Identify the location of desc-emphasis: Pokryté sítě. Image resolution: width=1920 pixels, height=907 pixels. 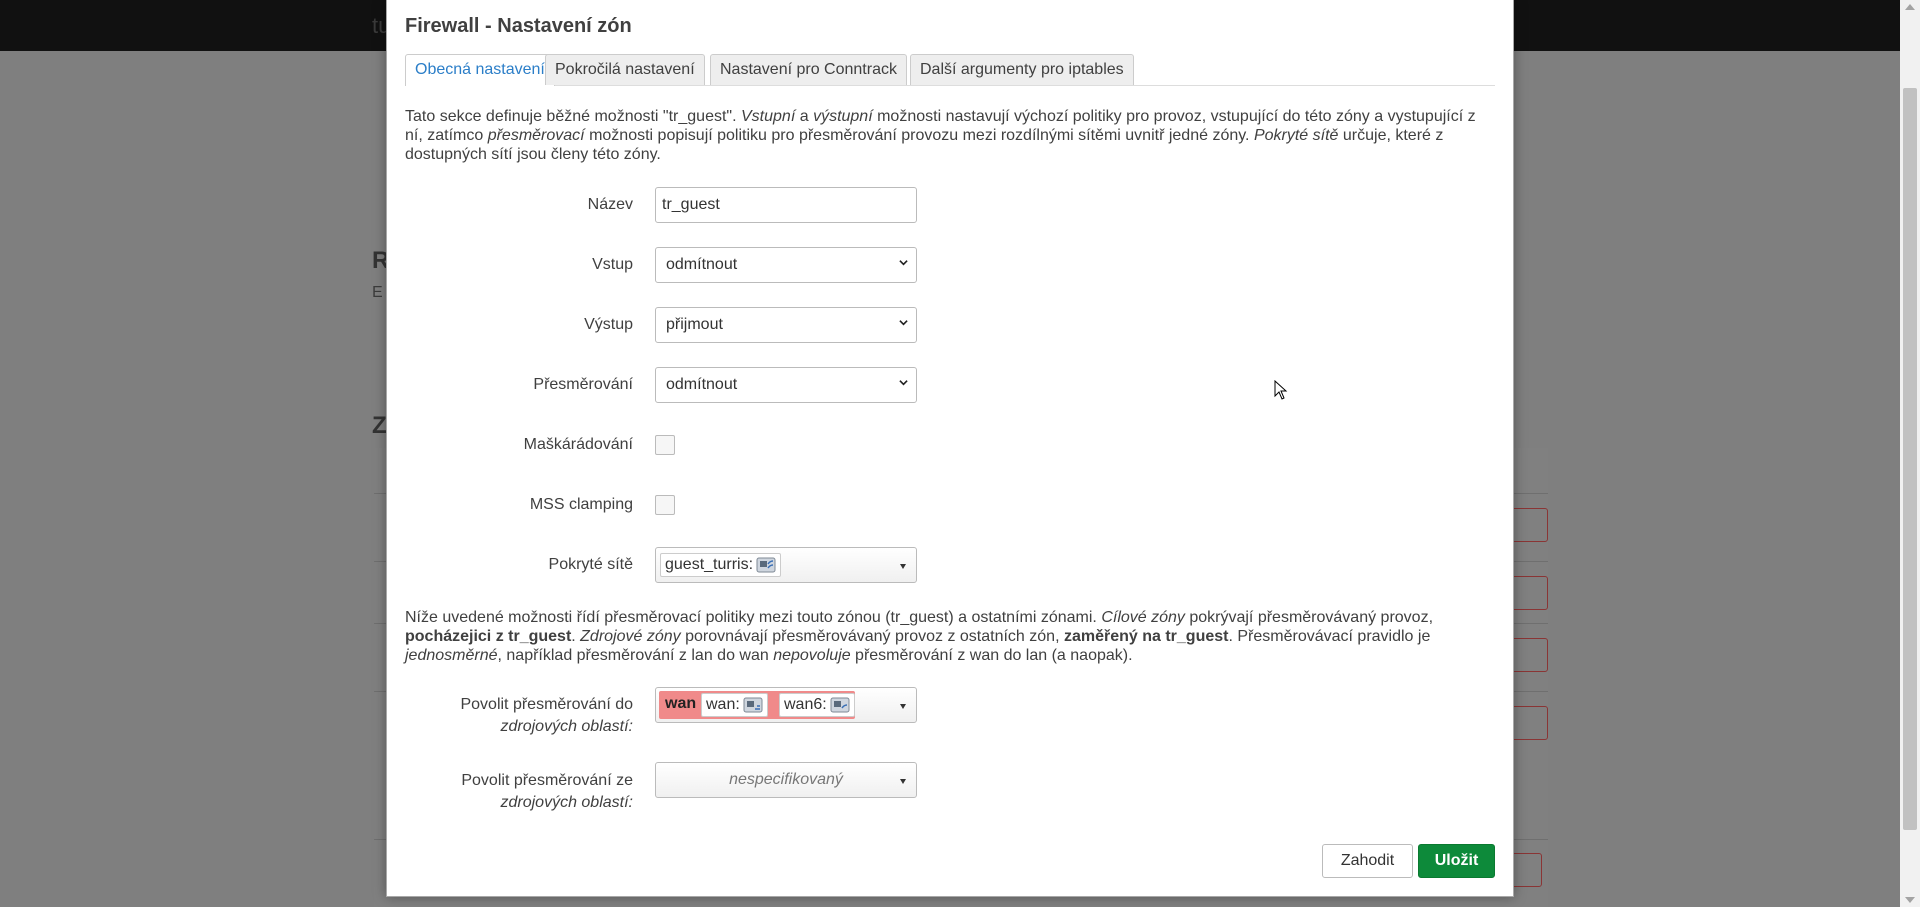
(1296, 135).